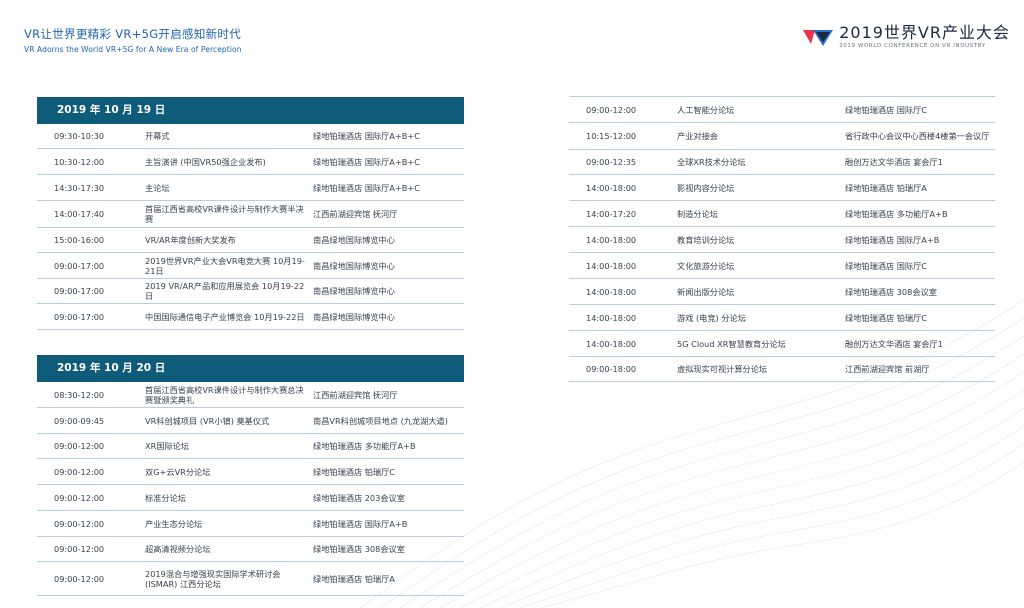  I want to click on schedule-row: 14:30-17:30 主论坛 绿地铂瑞酒店 国际厅A+B+C, so click(250, 188).